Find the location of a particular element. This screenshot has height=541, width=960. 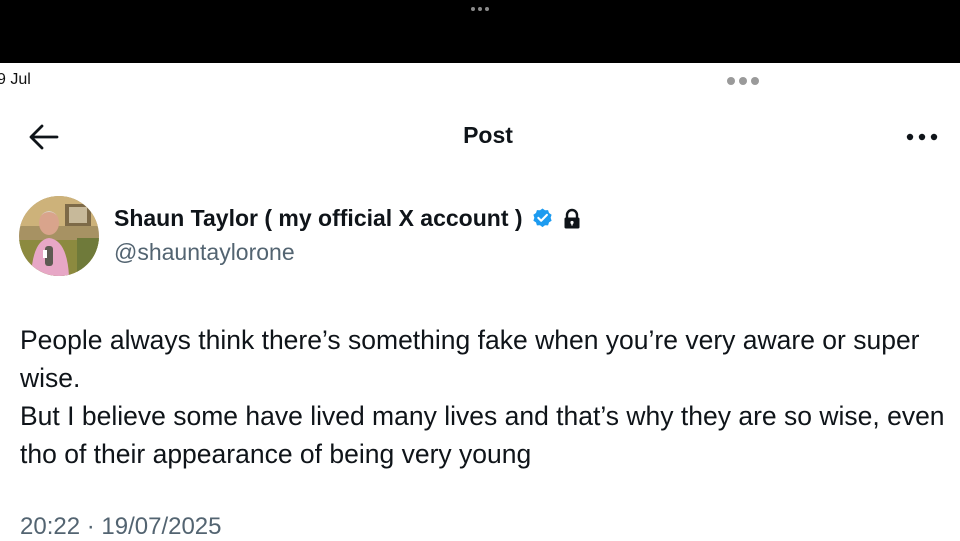

author-row: Shaun Taylor ( my official X account ) is located at coordinates (348, 218).